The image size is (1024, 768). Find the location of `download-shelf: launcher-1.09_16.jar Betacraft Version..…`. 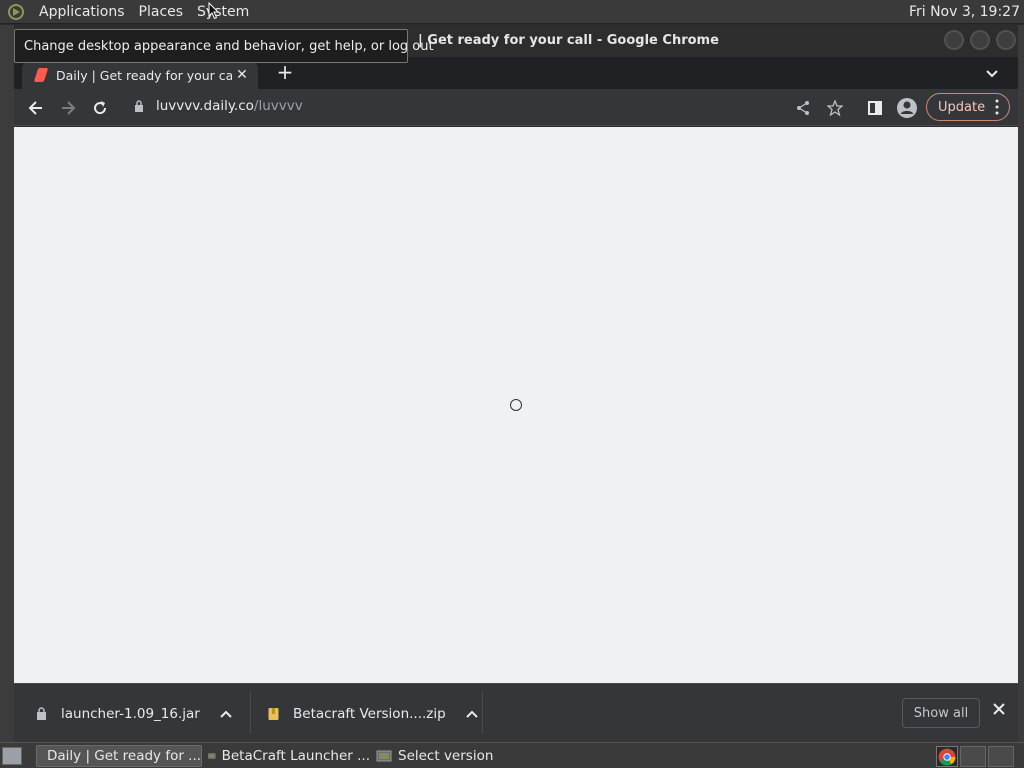

download-shelf: launcher-1.09_16.jar Betacraft Version..… is located at coordinates (516, 712).